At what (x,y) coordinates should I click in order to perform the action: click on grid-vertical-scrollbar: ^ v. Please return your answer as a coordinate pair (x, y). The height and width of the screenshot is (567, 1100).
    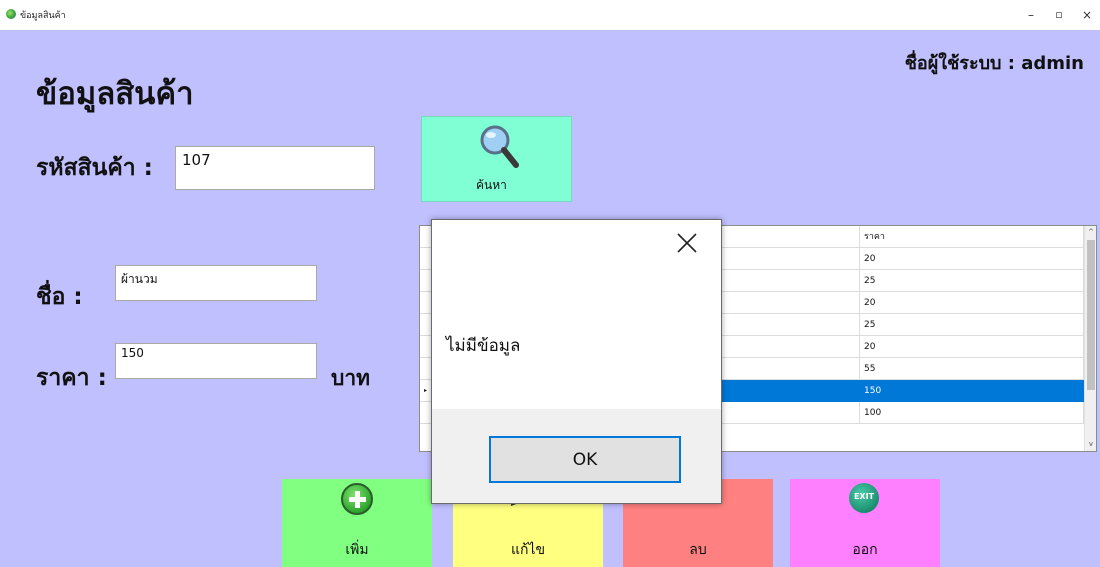
    Looking at the image, I should click on (1090, 338).